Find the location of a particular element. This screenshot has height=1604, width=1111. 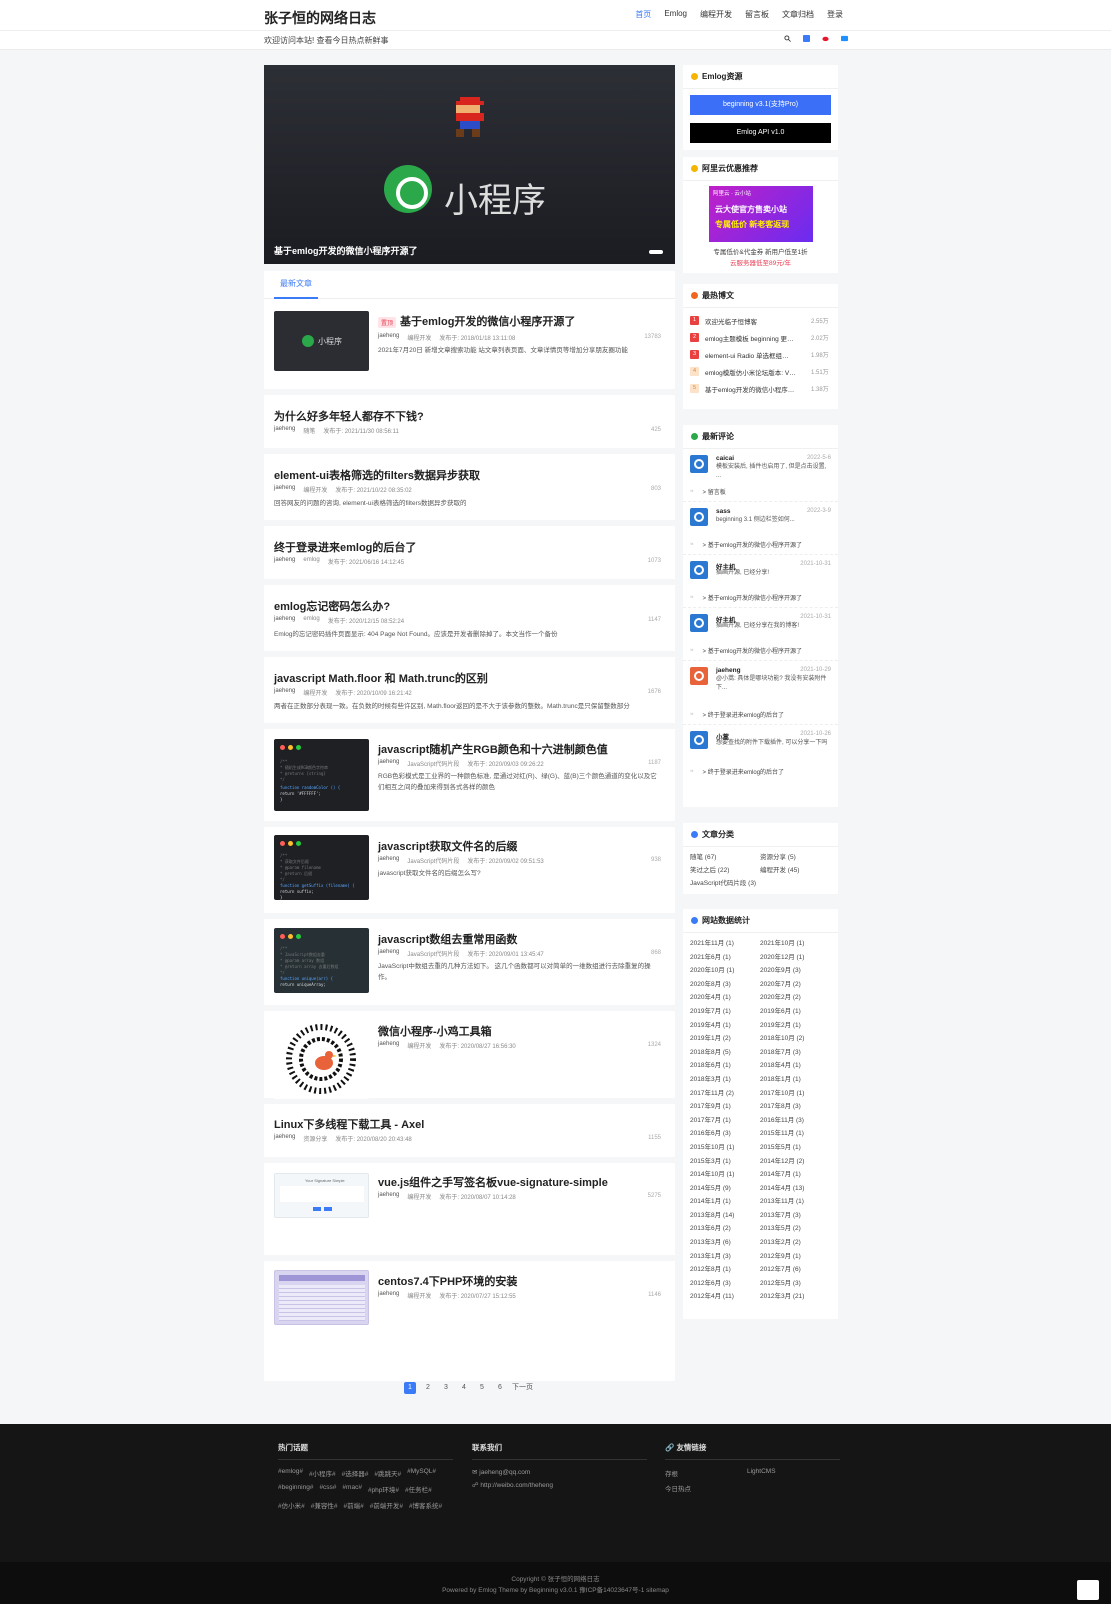

hot-post-item: 1 欢迎光临子恒博客 2.55万 is located at coordinates (760, 320).